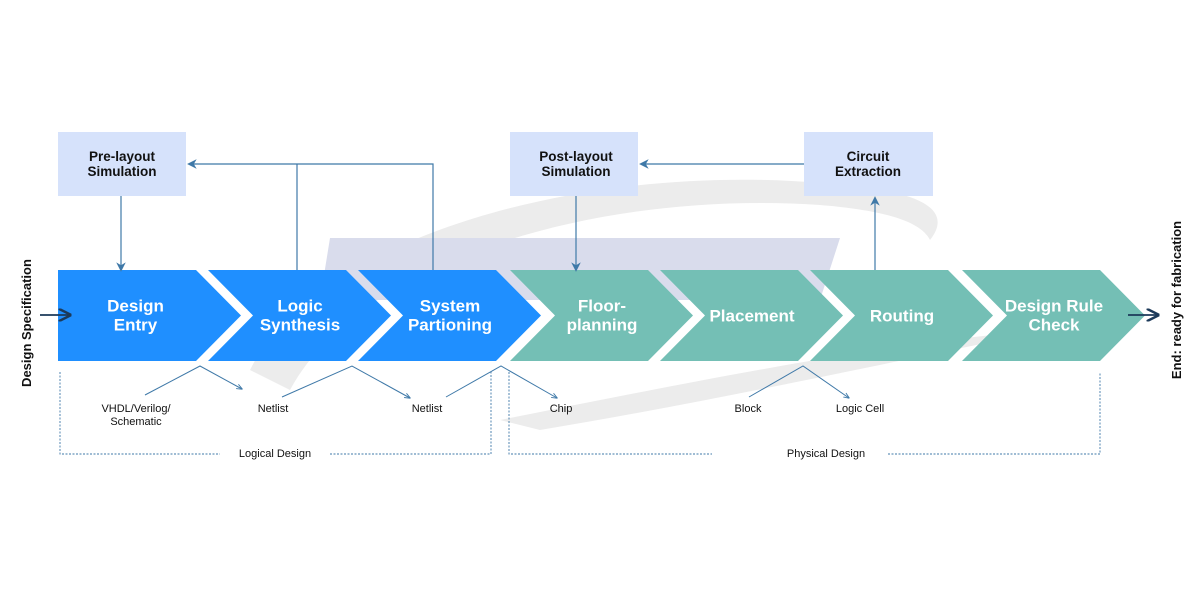 This screenshot has height=600, width=1200. What do you see at coordinates (501, 381) in the screenshot?
I see `system-partioning-branch` at bounding box center [501, 381].